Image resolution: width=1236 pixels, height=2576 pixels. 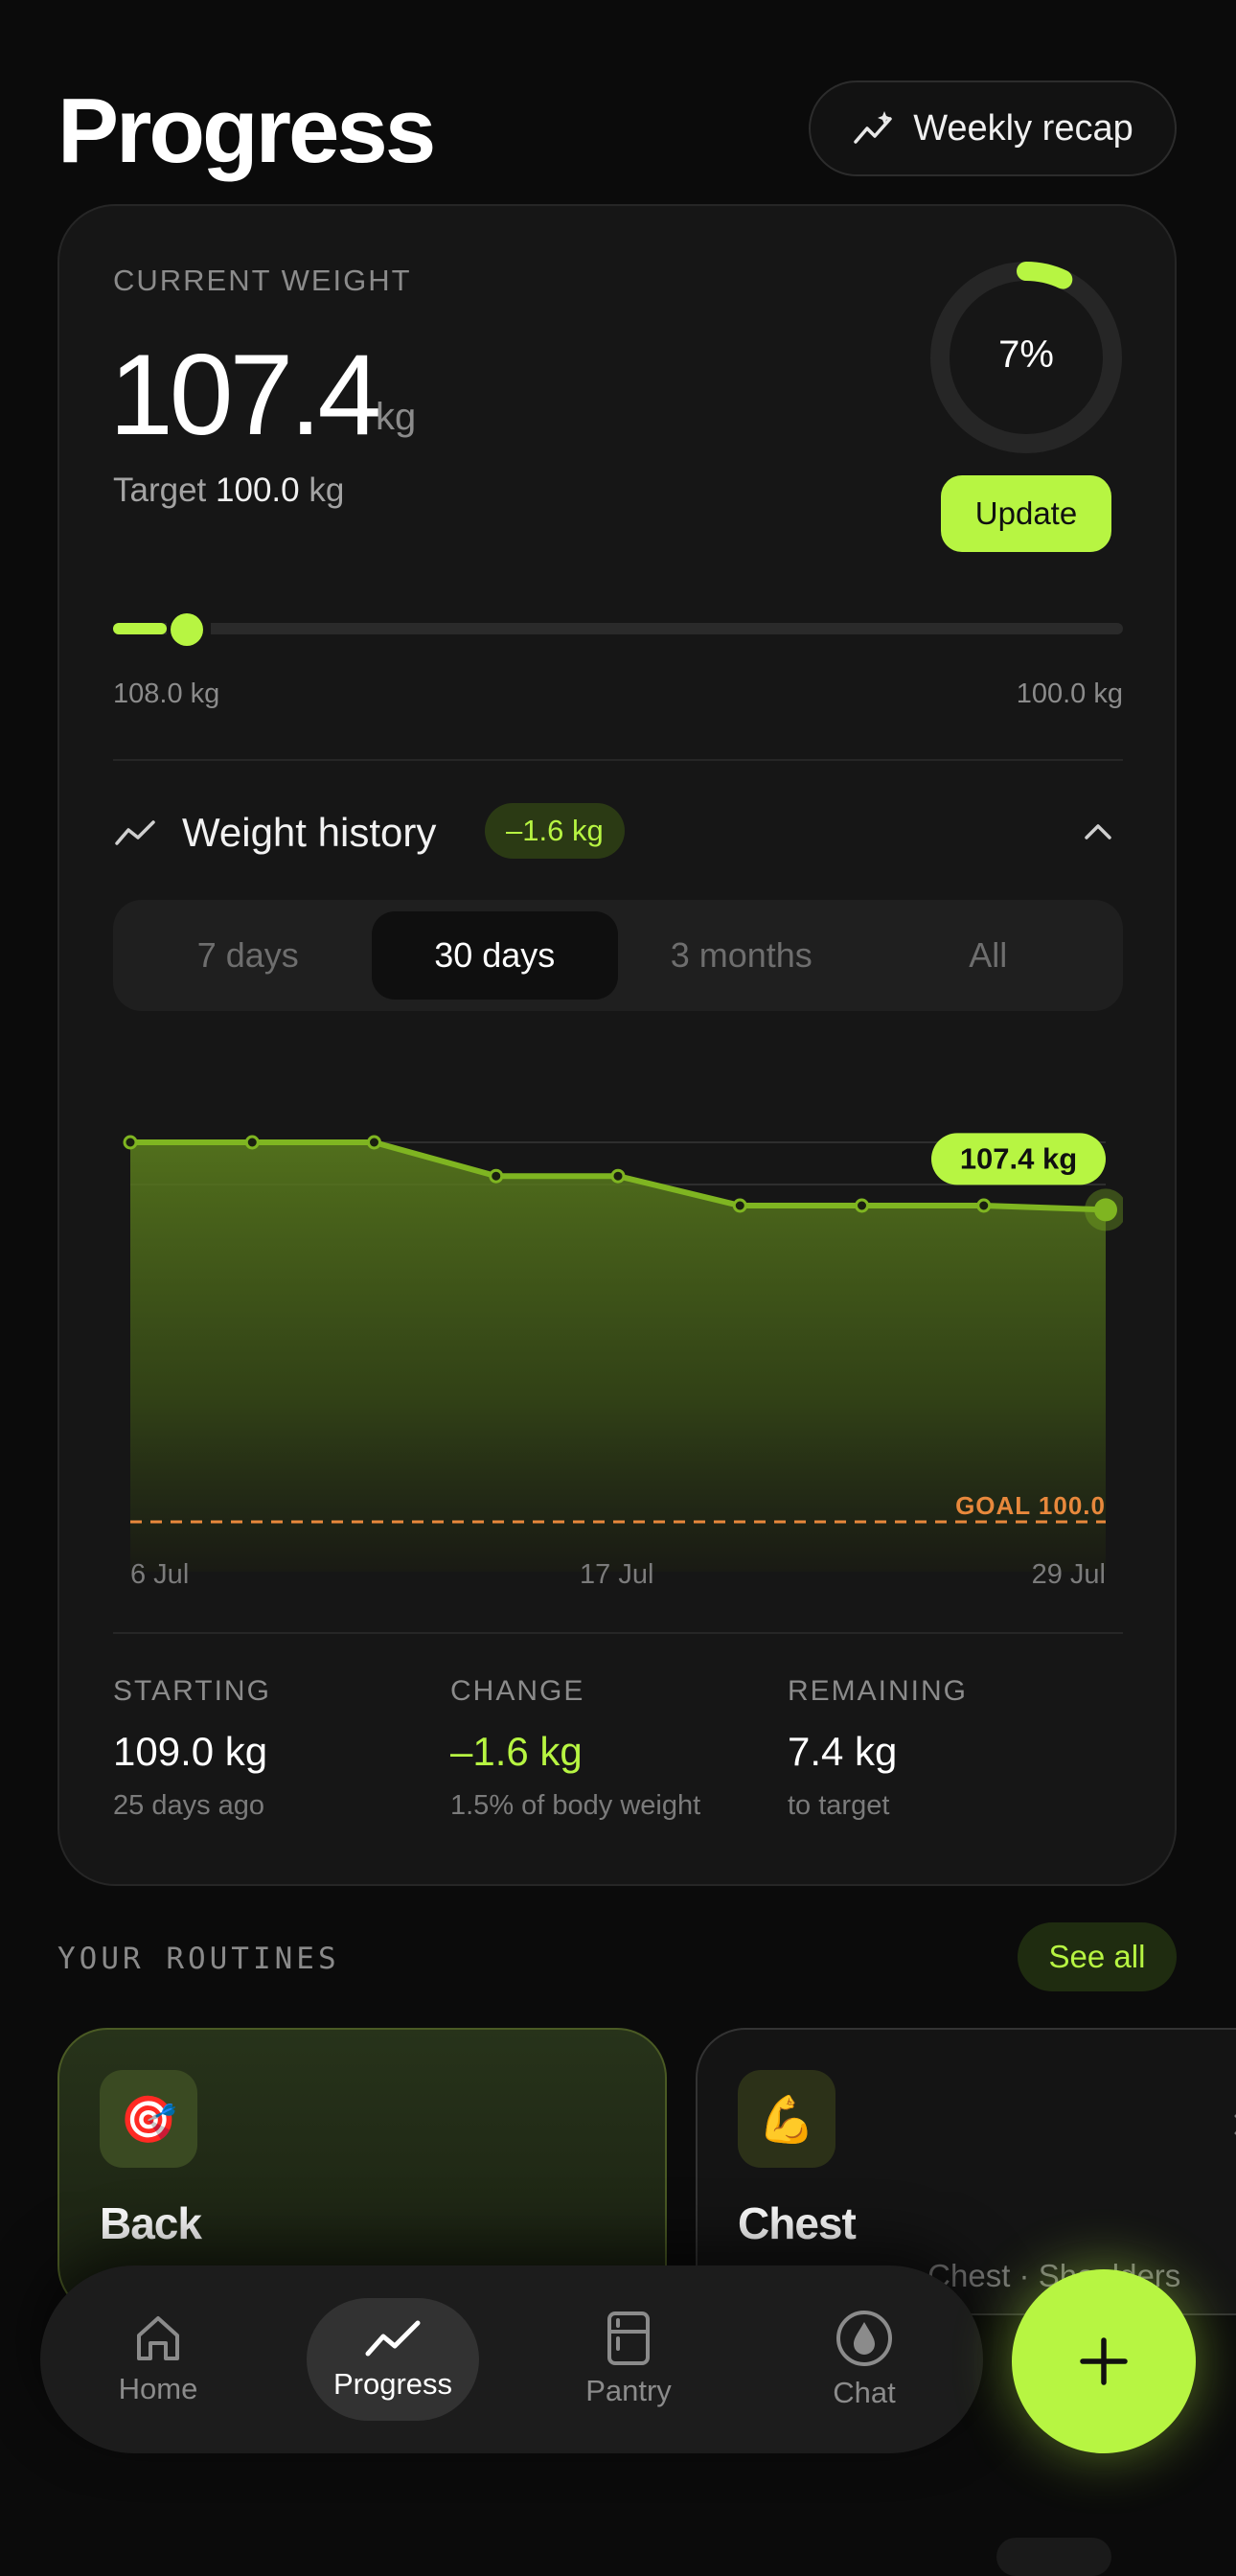 I want to click on nav-item-pantry: Pantry, so click(x=628, y=2359).